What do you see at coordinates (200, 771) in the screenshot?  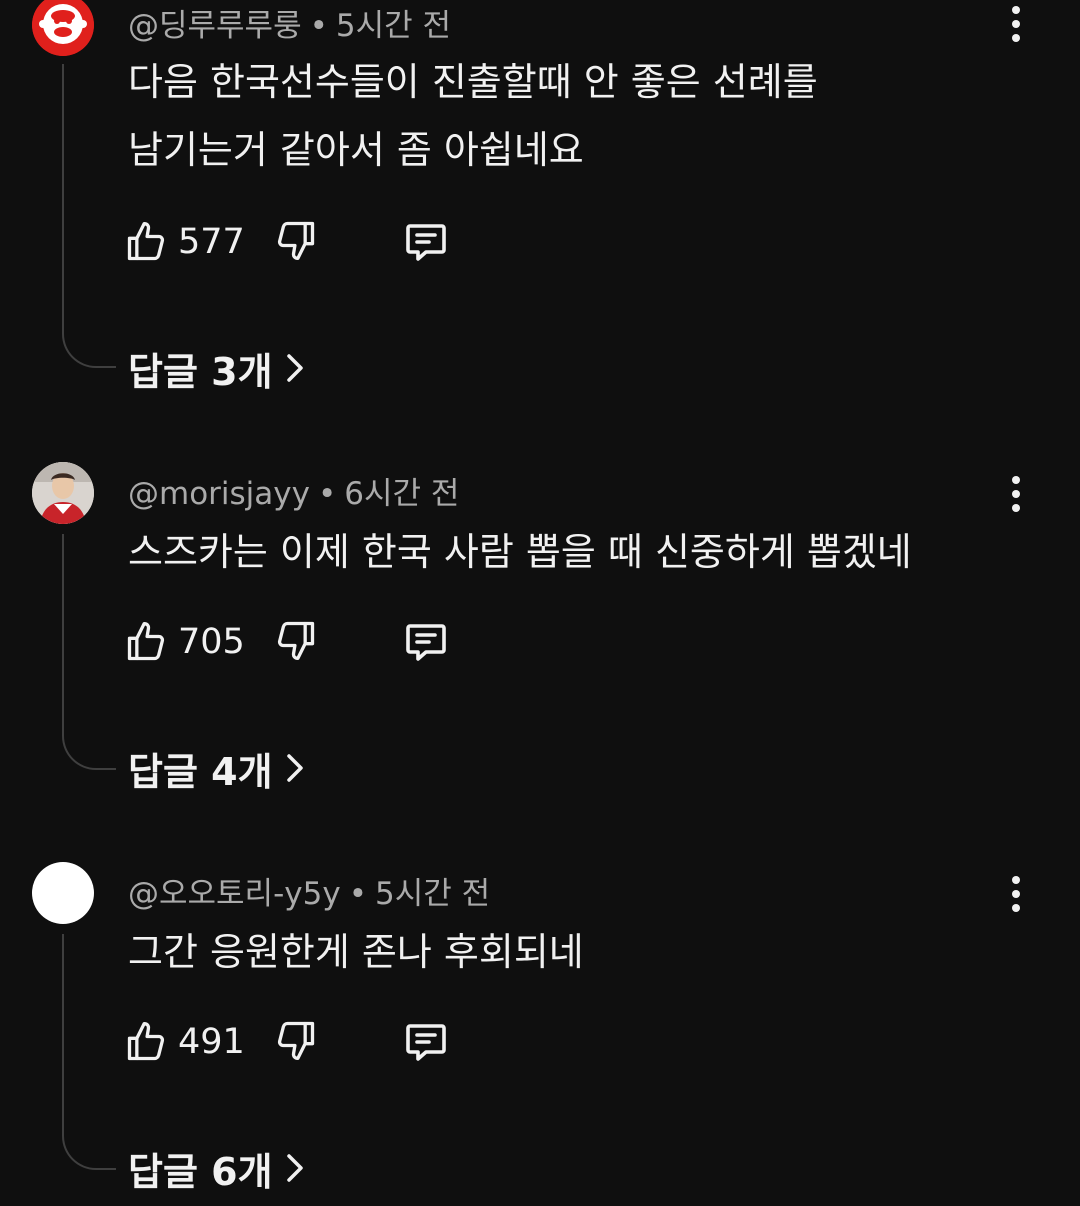 I see `replies-label: 답글 4개` at bounding box center [200, 771].